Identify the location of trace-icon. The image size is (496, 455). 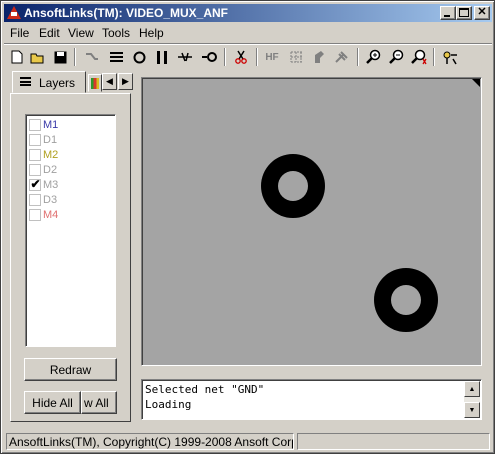
(92, 57).